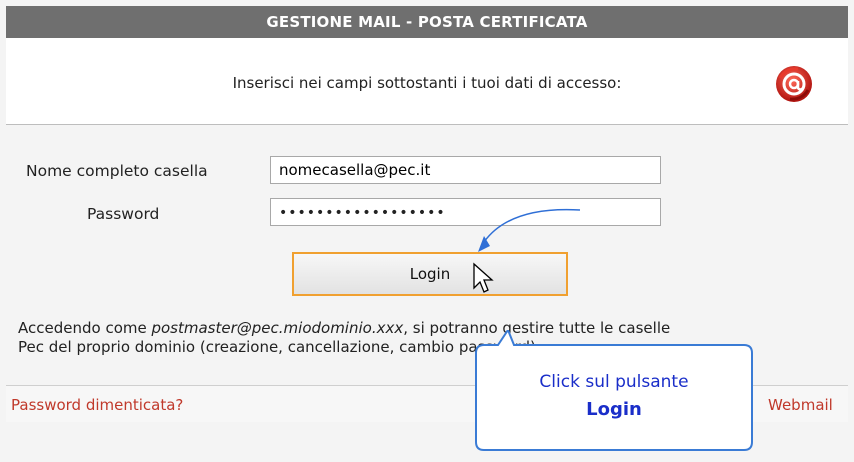  Describe the element at coordinates (529, 230) in the screenshot. I see `curved-arrow-icon` at that location.